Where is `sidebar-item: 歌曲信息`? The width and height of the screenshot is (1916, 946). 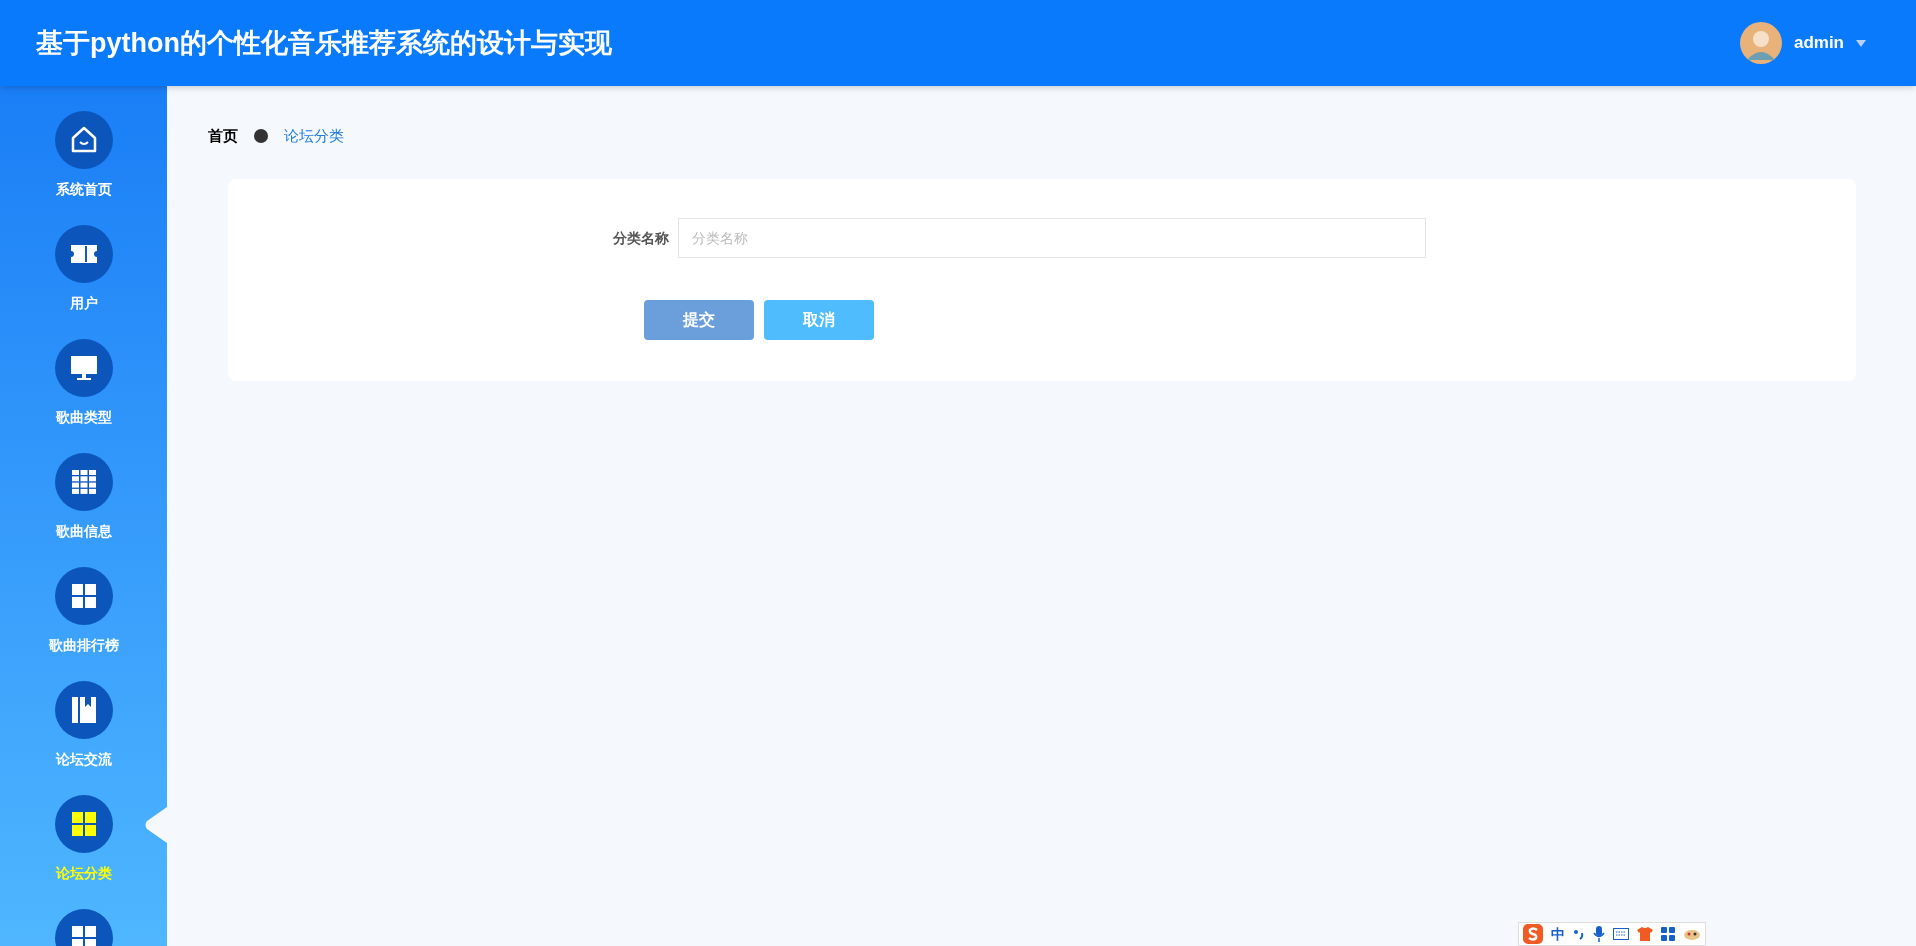
sidebar-item: 歌曲信息 is located at coordinates (83, 499).